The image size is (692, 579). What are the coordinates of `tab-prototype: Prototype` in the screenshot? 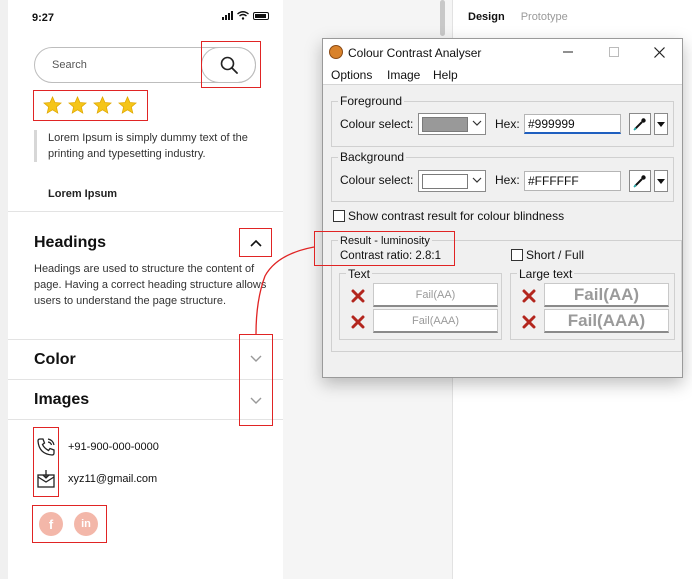 It's located at (544, 17).